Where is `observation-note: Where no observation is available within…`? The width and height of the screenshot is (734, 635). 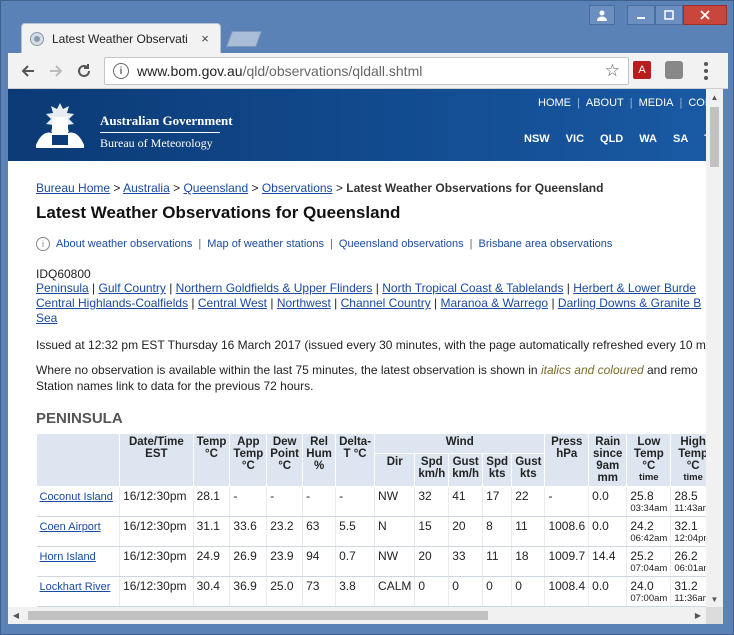
observation-note: Where no observation is available within… is located at coordinates (367, 378).